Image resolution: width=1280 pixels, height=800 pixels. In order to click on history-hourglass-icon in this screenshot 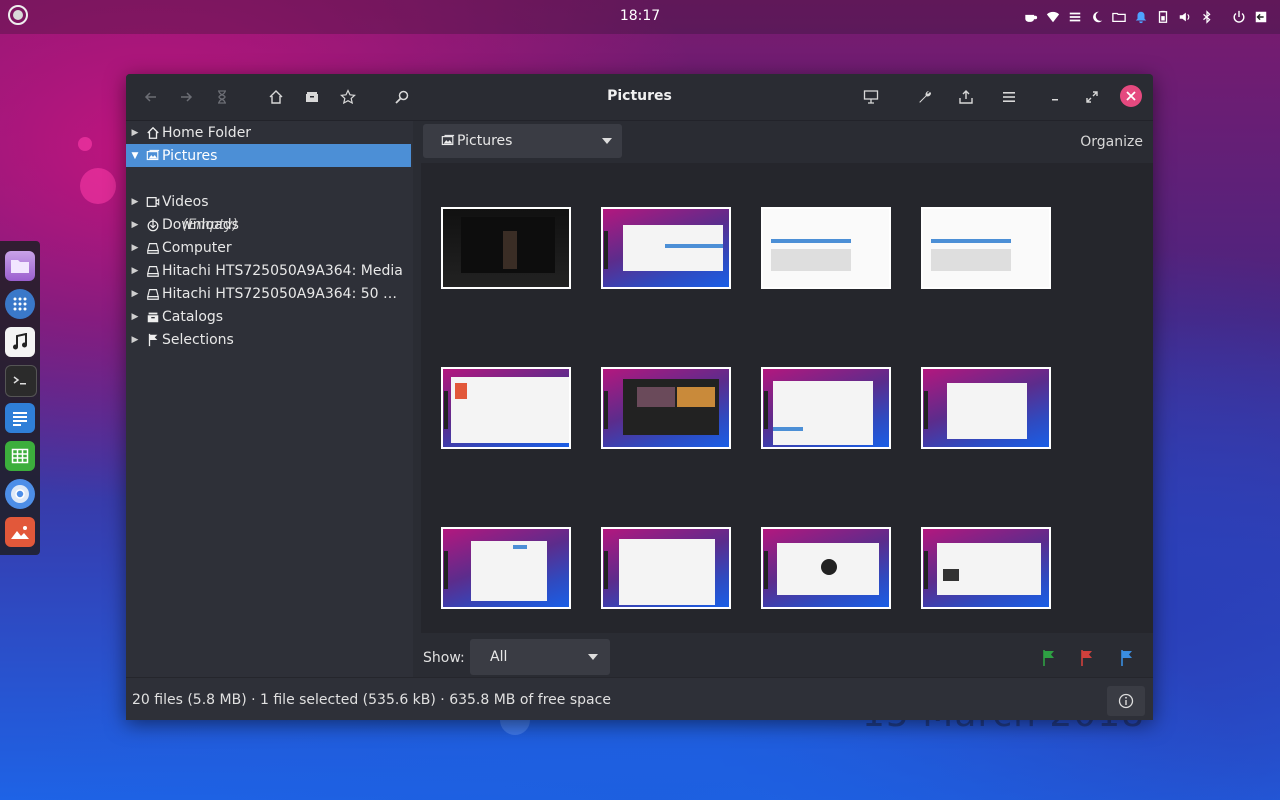, I will do `click(222, 97)`.